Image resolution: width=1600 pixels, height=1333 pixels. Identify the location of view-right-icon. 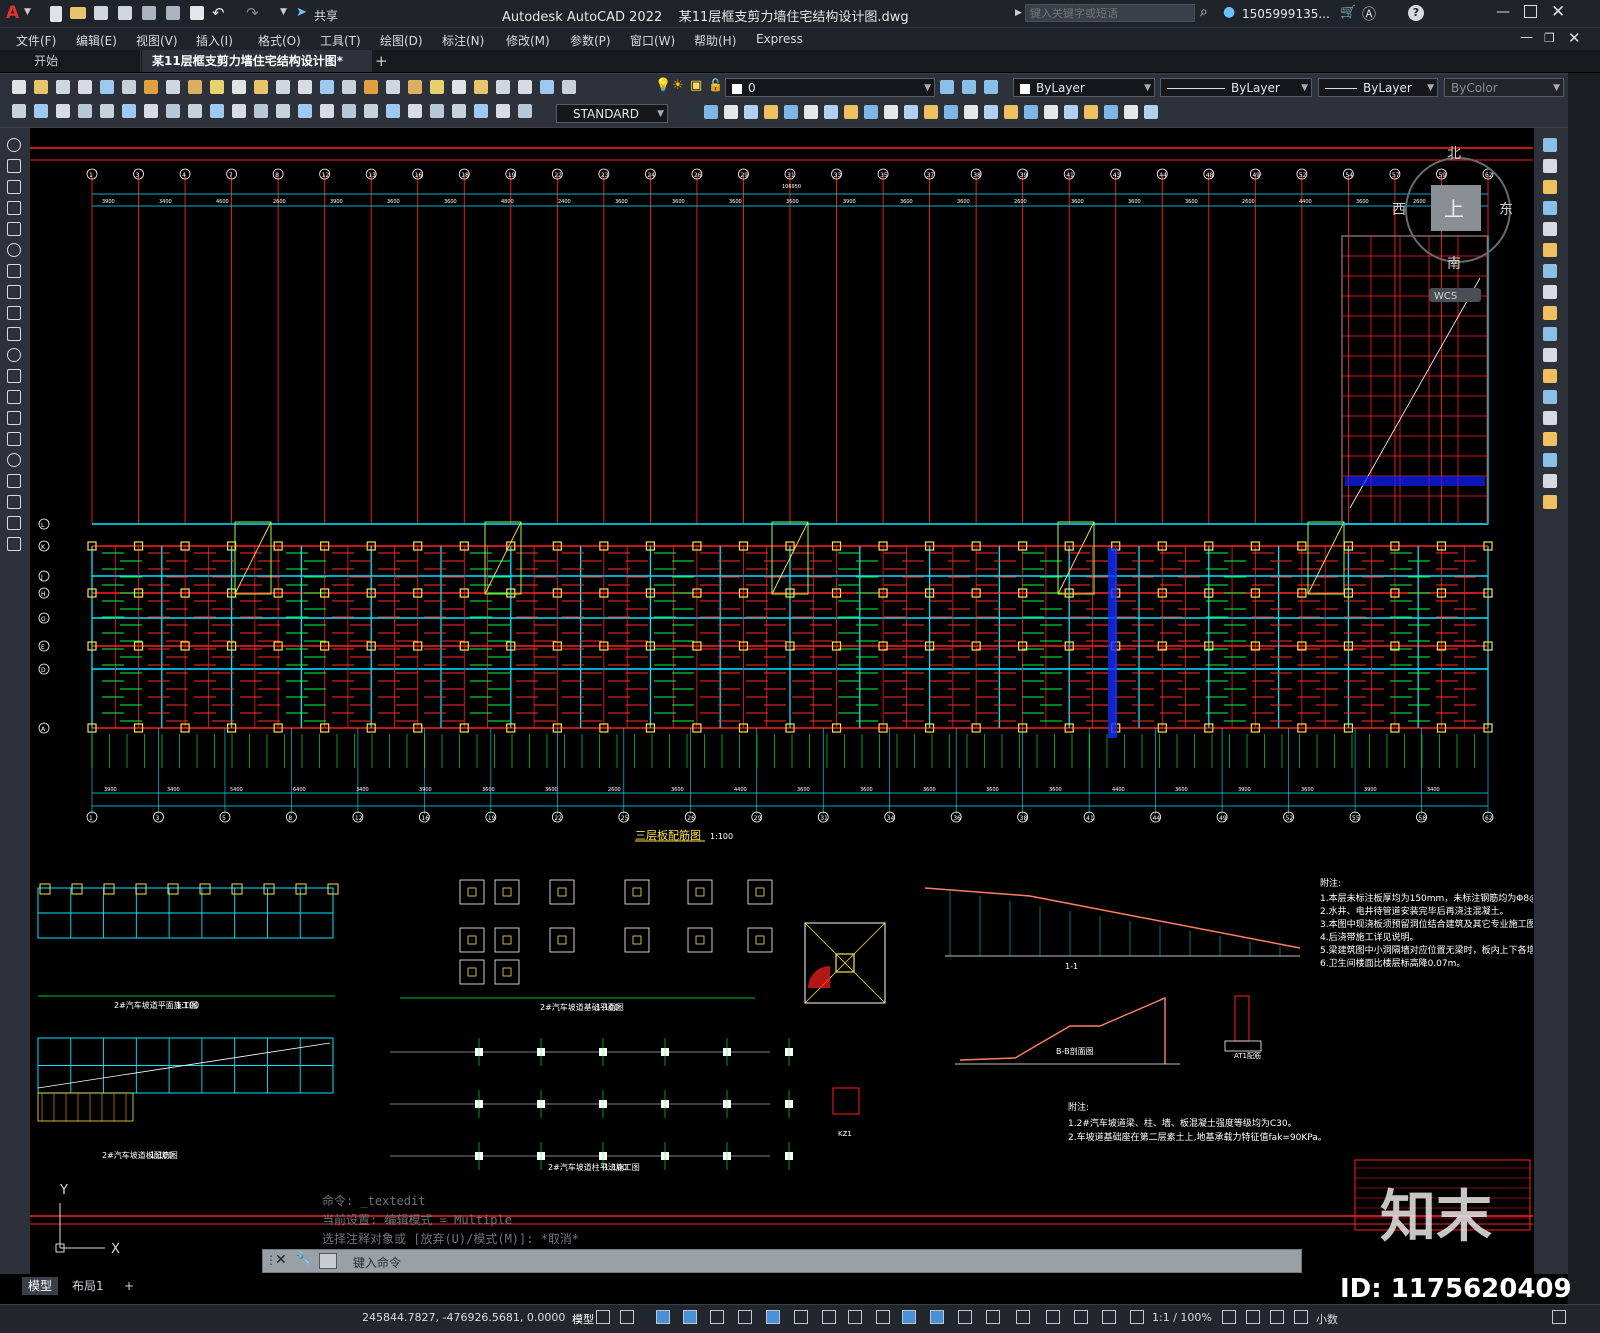
(1051, 112).